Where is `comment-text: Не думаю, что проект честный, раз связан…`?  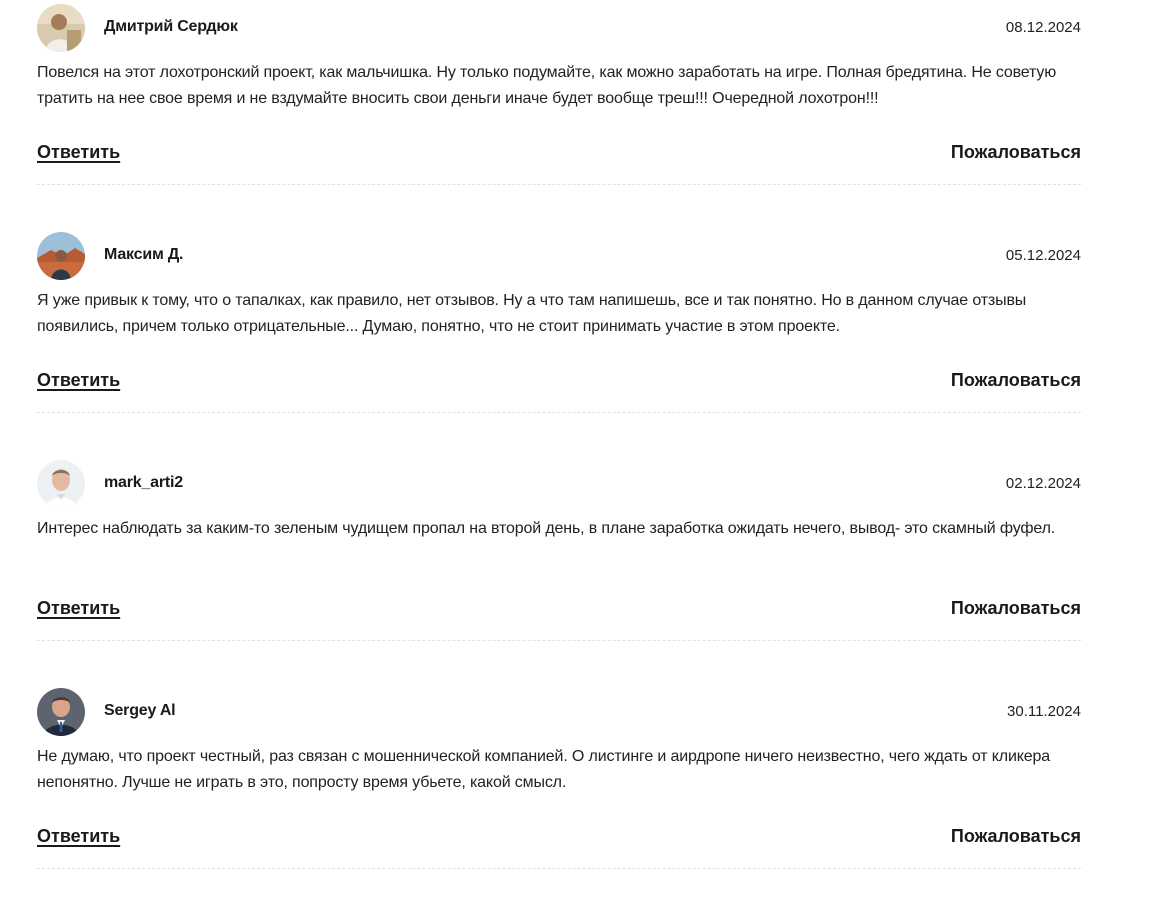 comment-text: Не думаю, что проект честный, раз связан… is located at coordinates (544, 769).